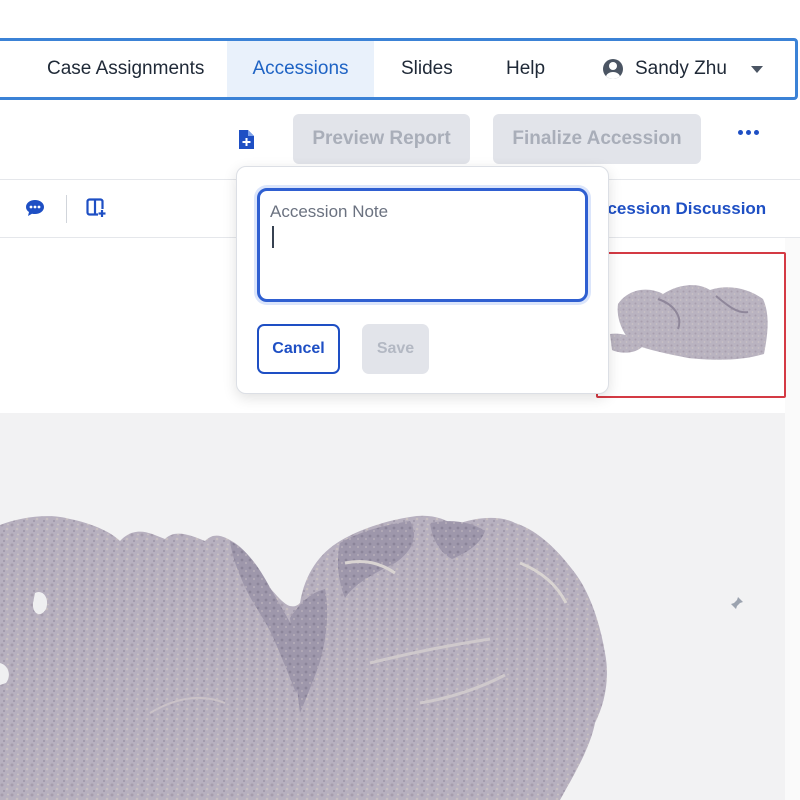  What do you see at coordinates (35, 210) in the screenshot?
I see `chat-bubble-icon` at bounding box center [35, 210].